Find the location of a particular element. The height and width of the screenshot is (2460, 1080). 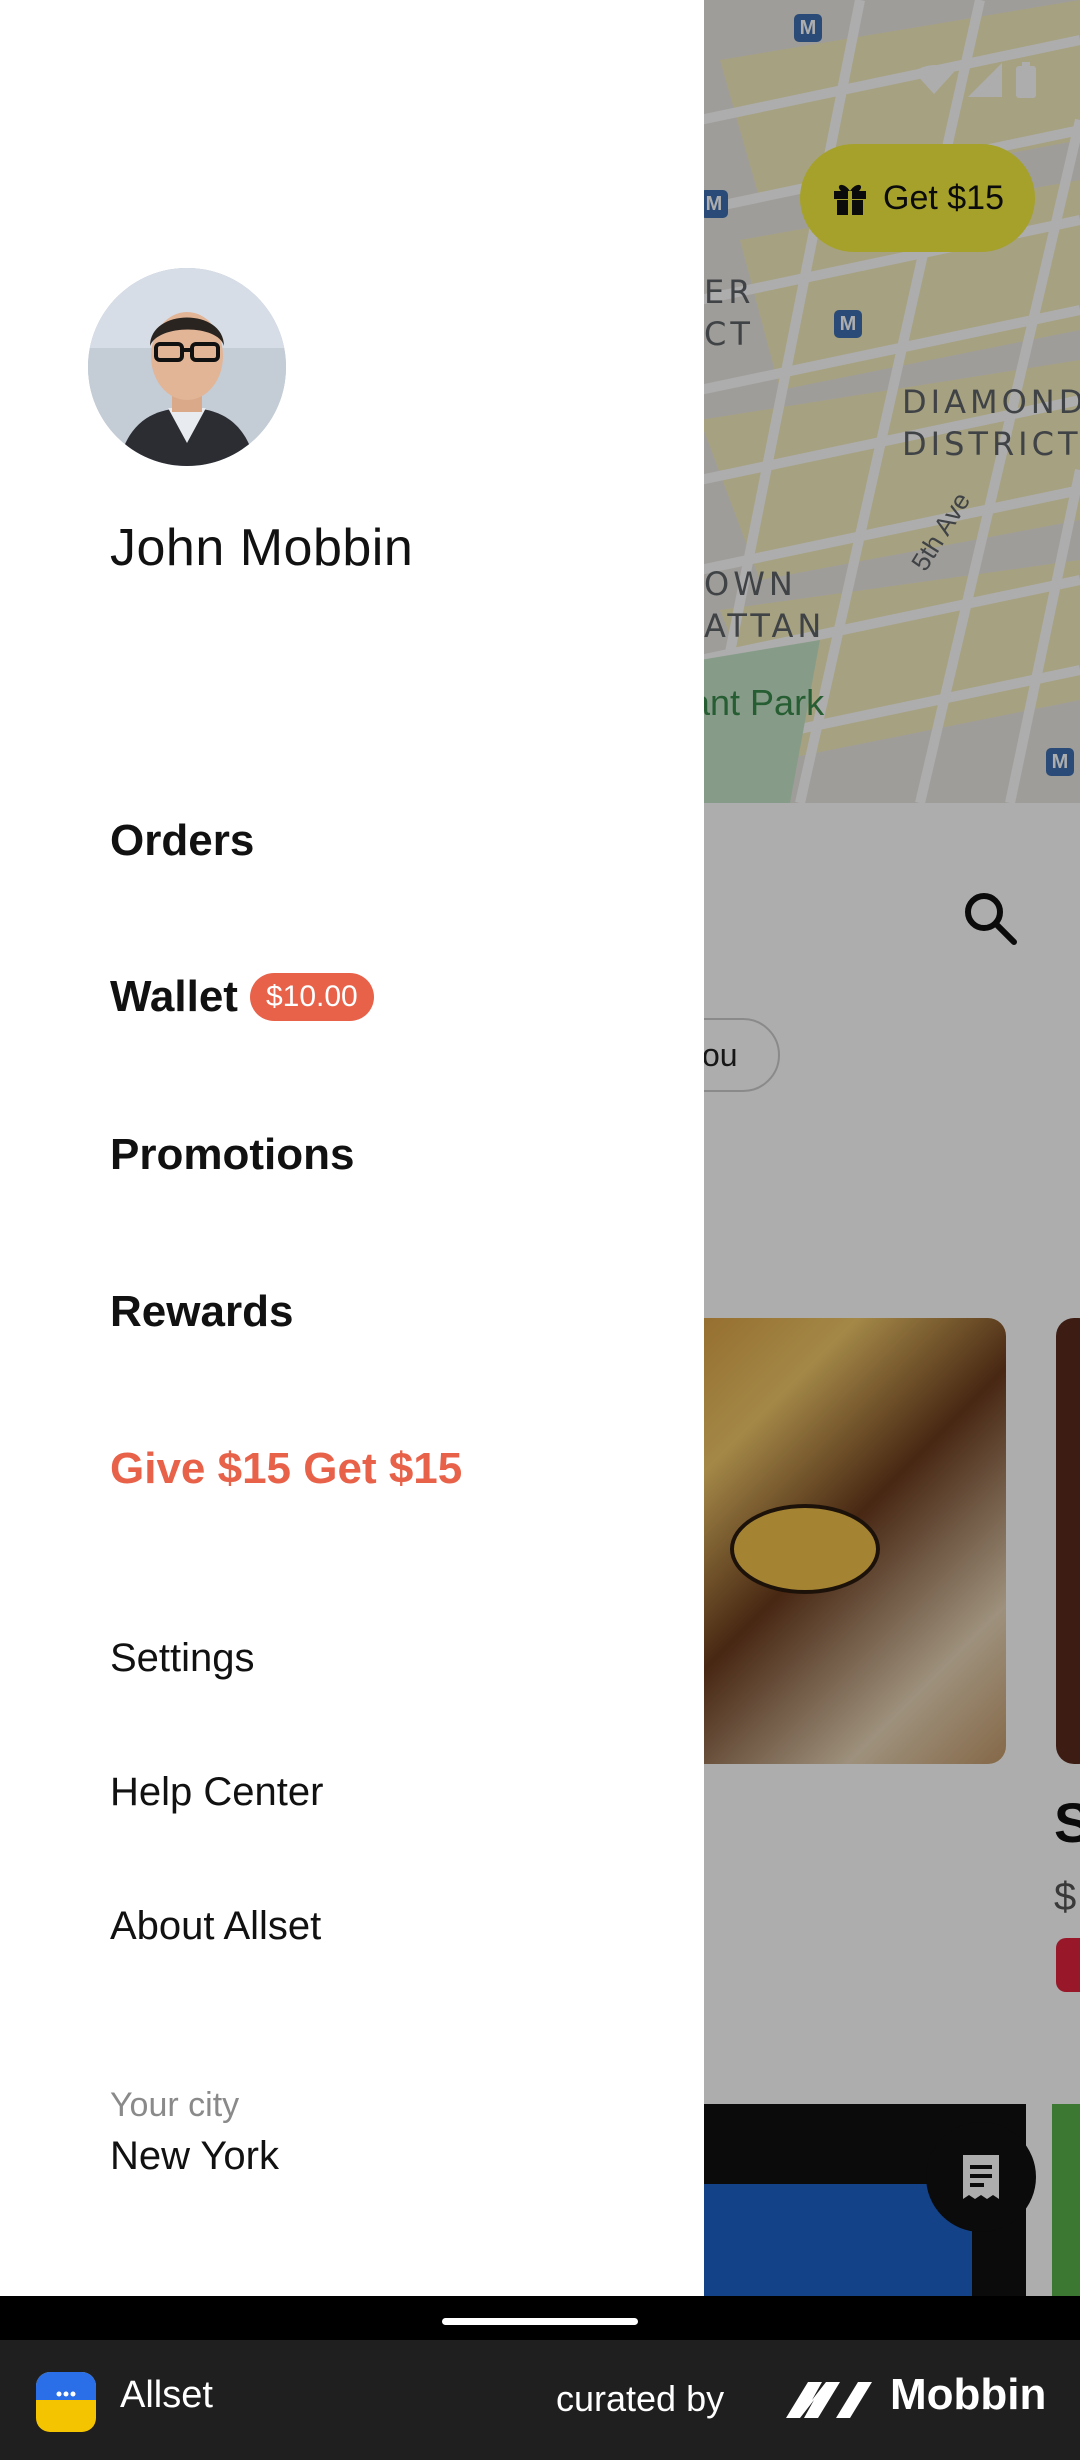

home-gesture-handle is located at coordinates (540, 2321).